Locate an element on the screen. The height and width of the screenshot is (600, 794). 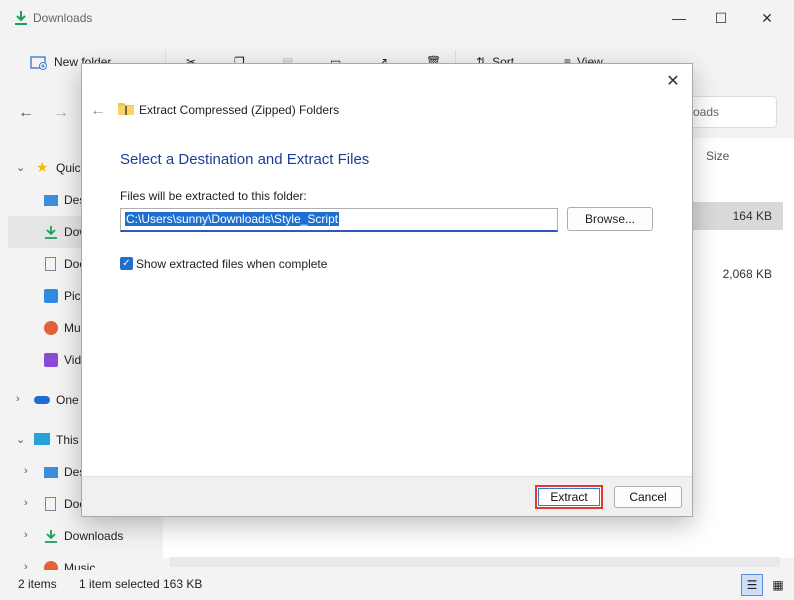
extract-button: Extract is located at coordinates (569, 497).